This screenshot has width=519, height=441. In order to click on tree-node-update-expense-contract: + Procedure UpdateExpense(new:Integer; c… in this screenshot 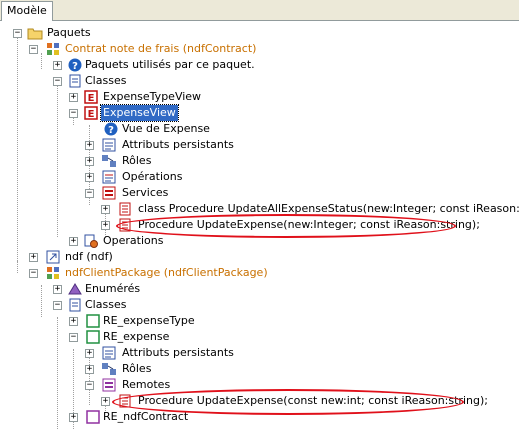, I will do `click(259, 225)`.